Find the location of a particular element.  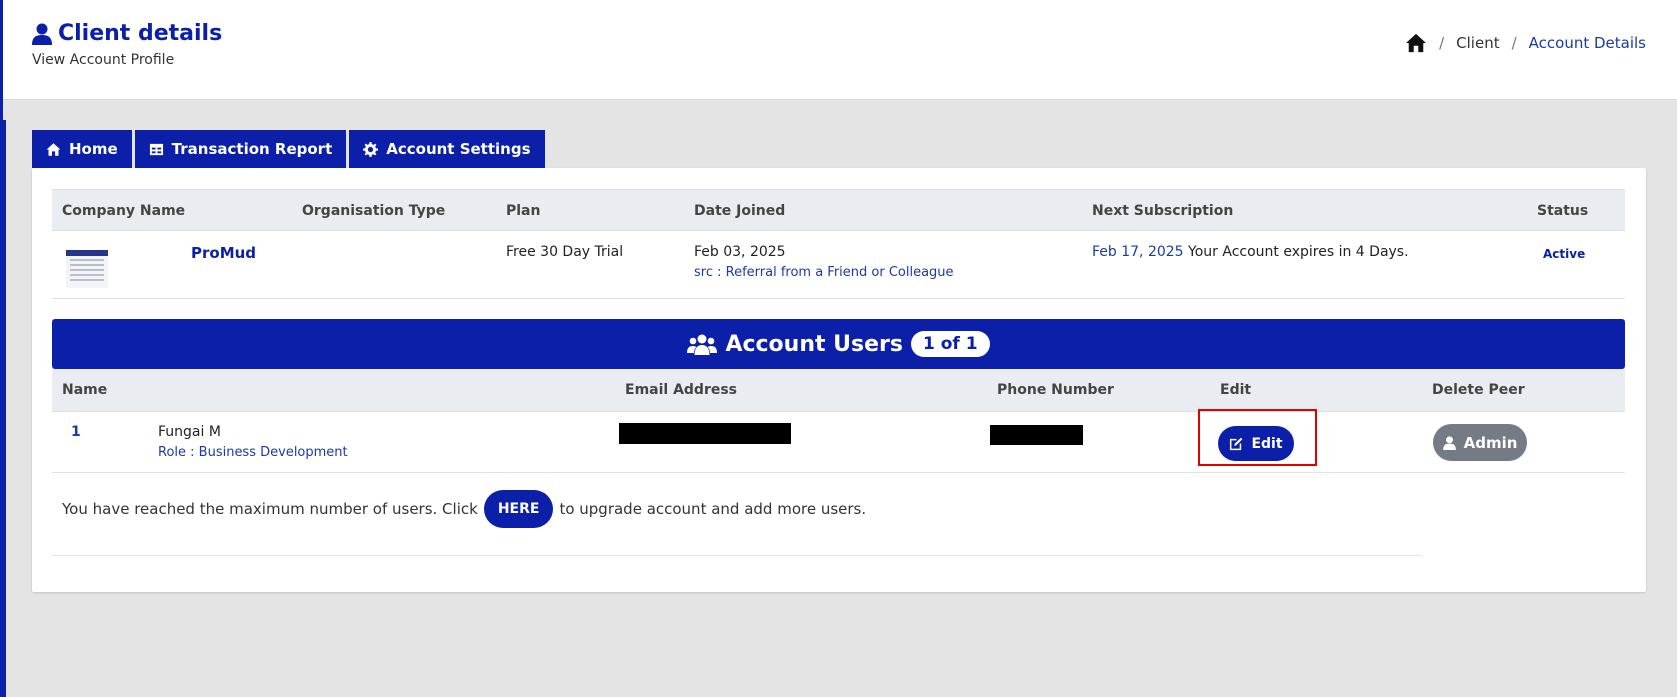

title-block: Client details View Account Profile is located at coordinates (127, 44).